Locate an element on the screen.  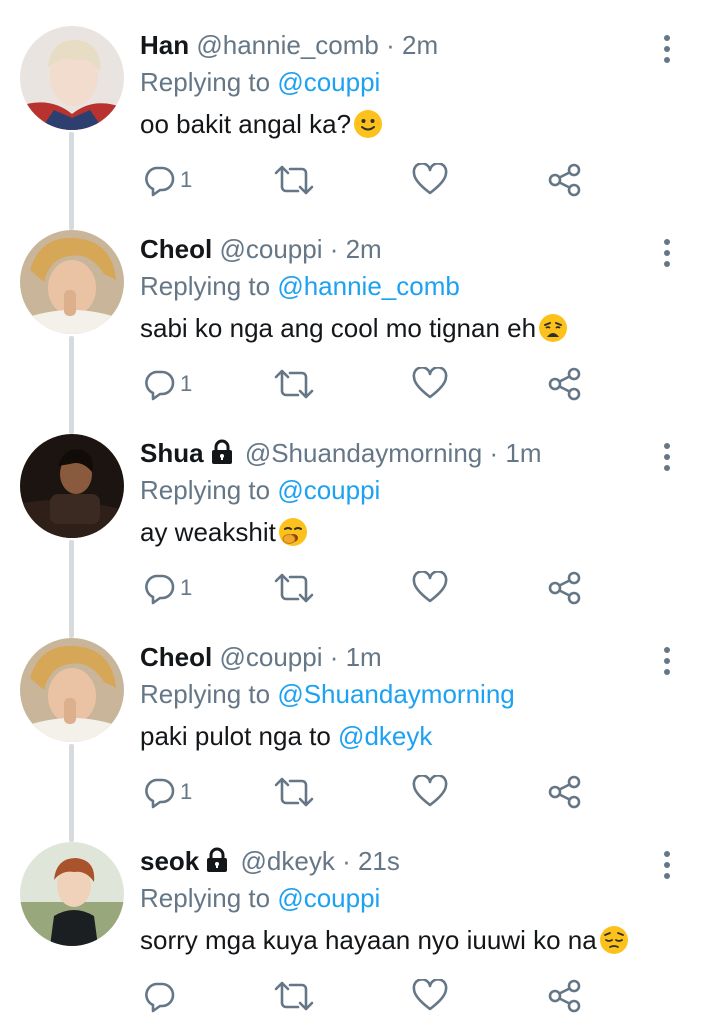
slightly-smiling-face-icon is located at coordinates (368, 124).